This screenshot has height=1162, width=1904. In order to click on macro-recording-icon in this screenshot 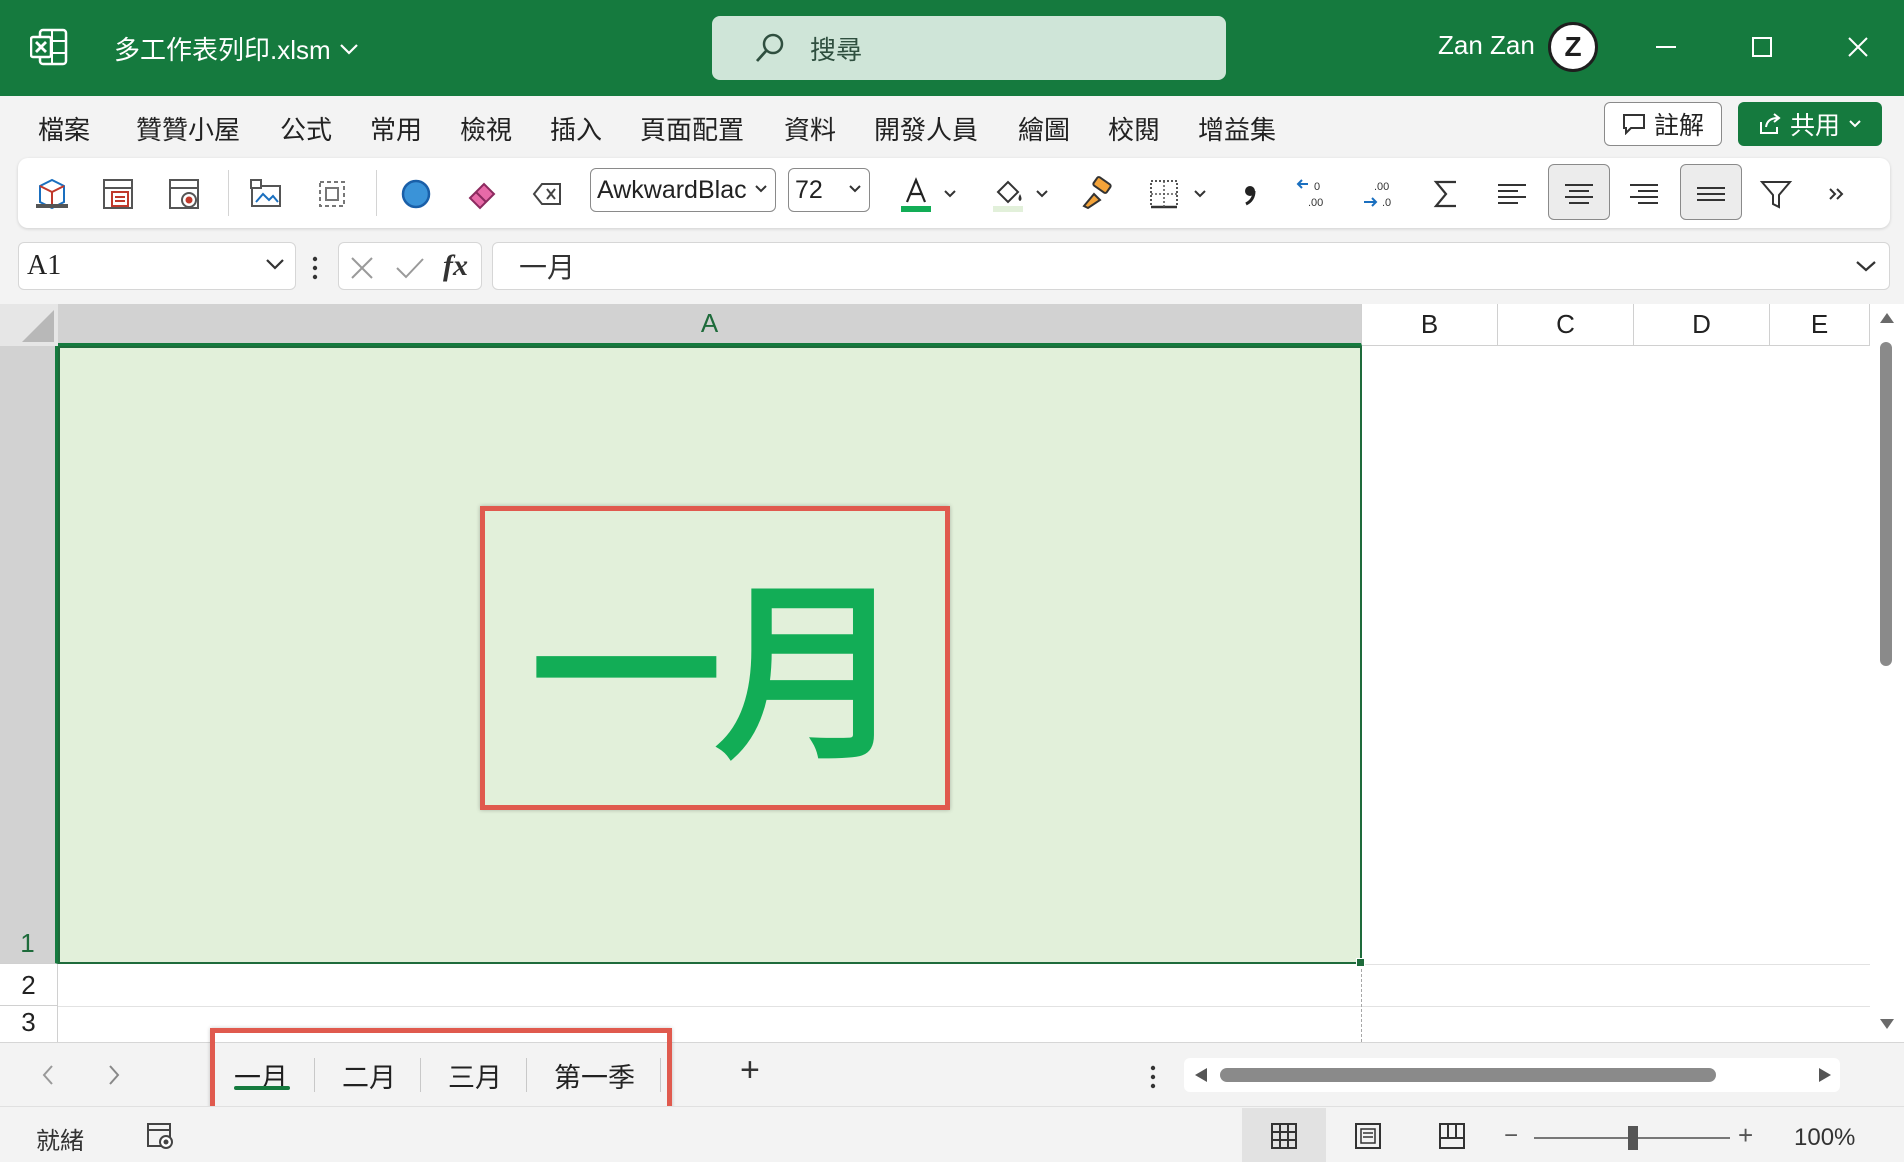, I will do `click(161, 1136)`.